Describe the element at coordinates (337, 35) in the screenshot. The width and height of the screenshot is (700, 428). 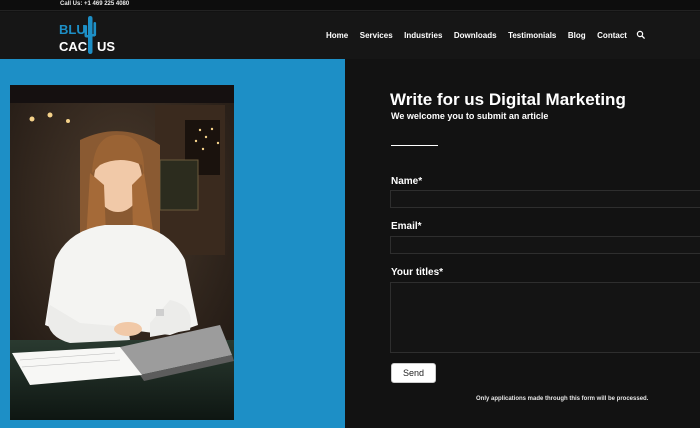
I see `nav-home: Home` at that location.